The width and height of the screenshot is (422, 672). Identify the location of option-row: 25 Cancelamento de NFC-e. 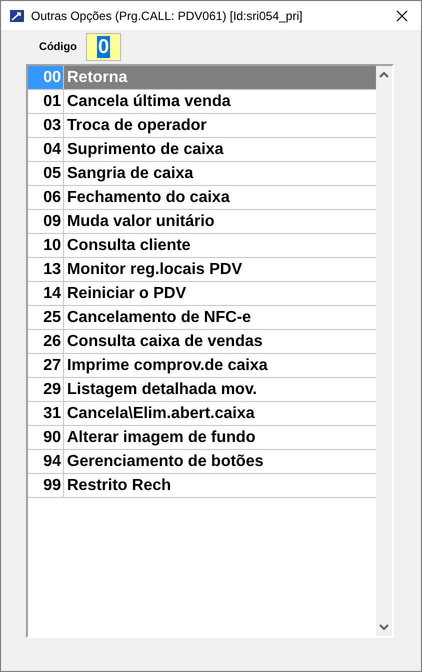
(202, 318).